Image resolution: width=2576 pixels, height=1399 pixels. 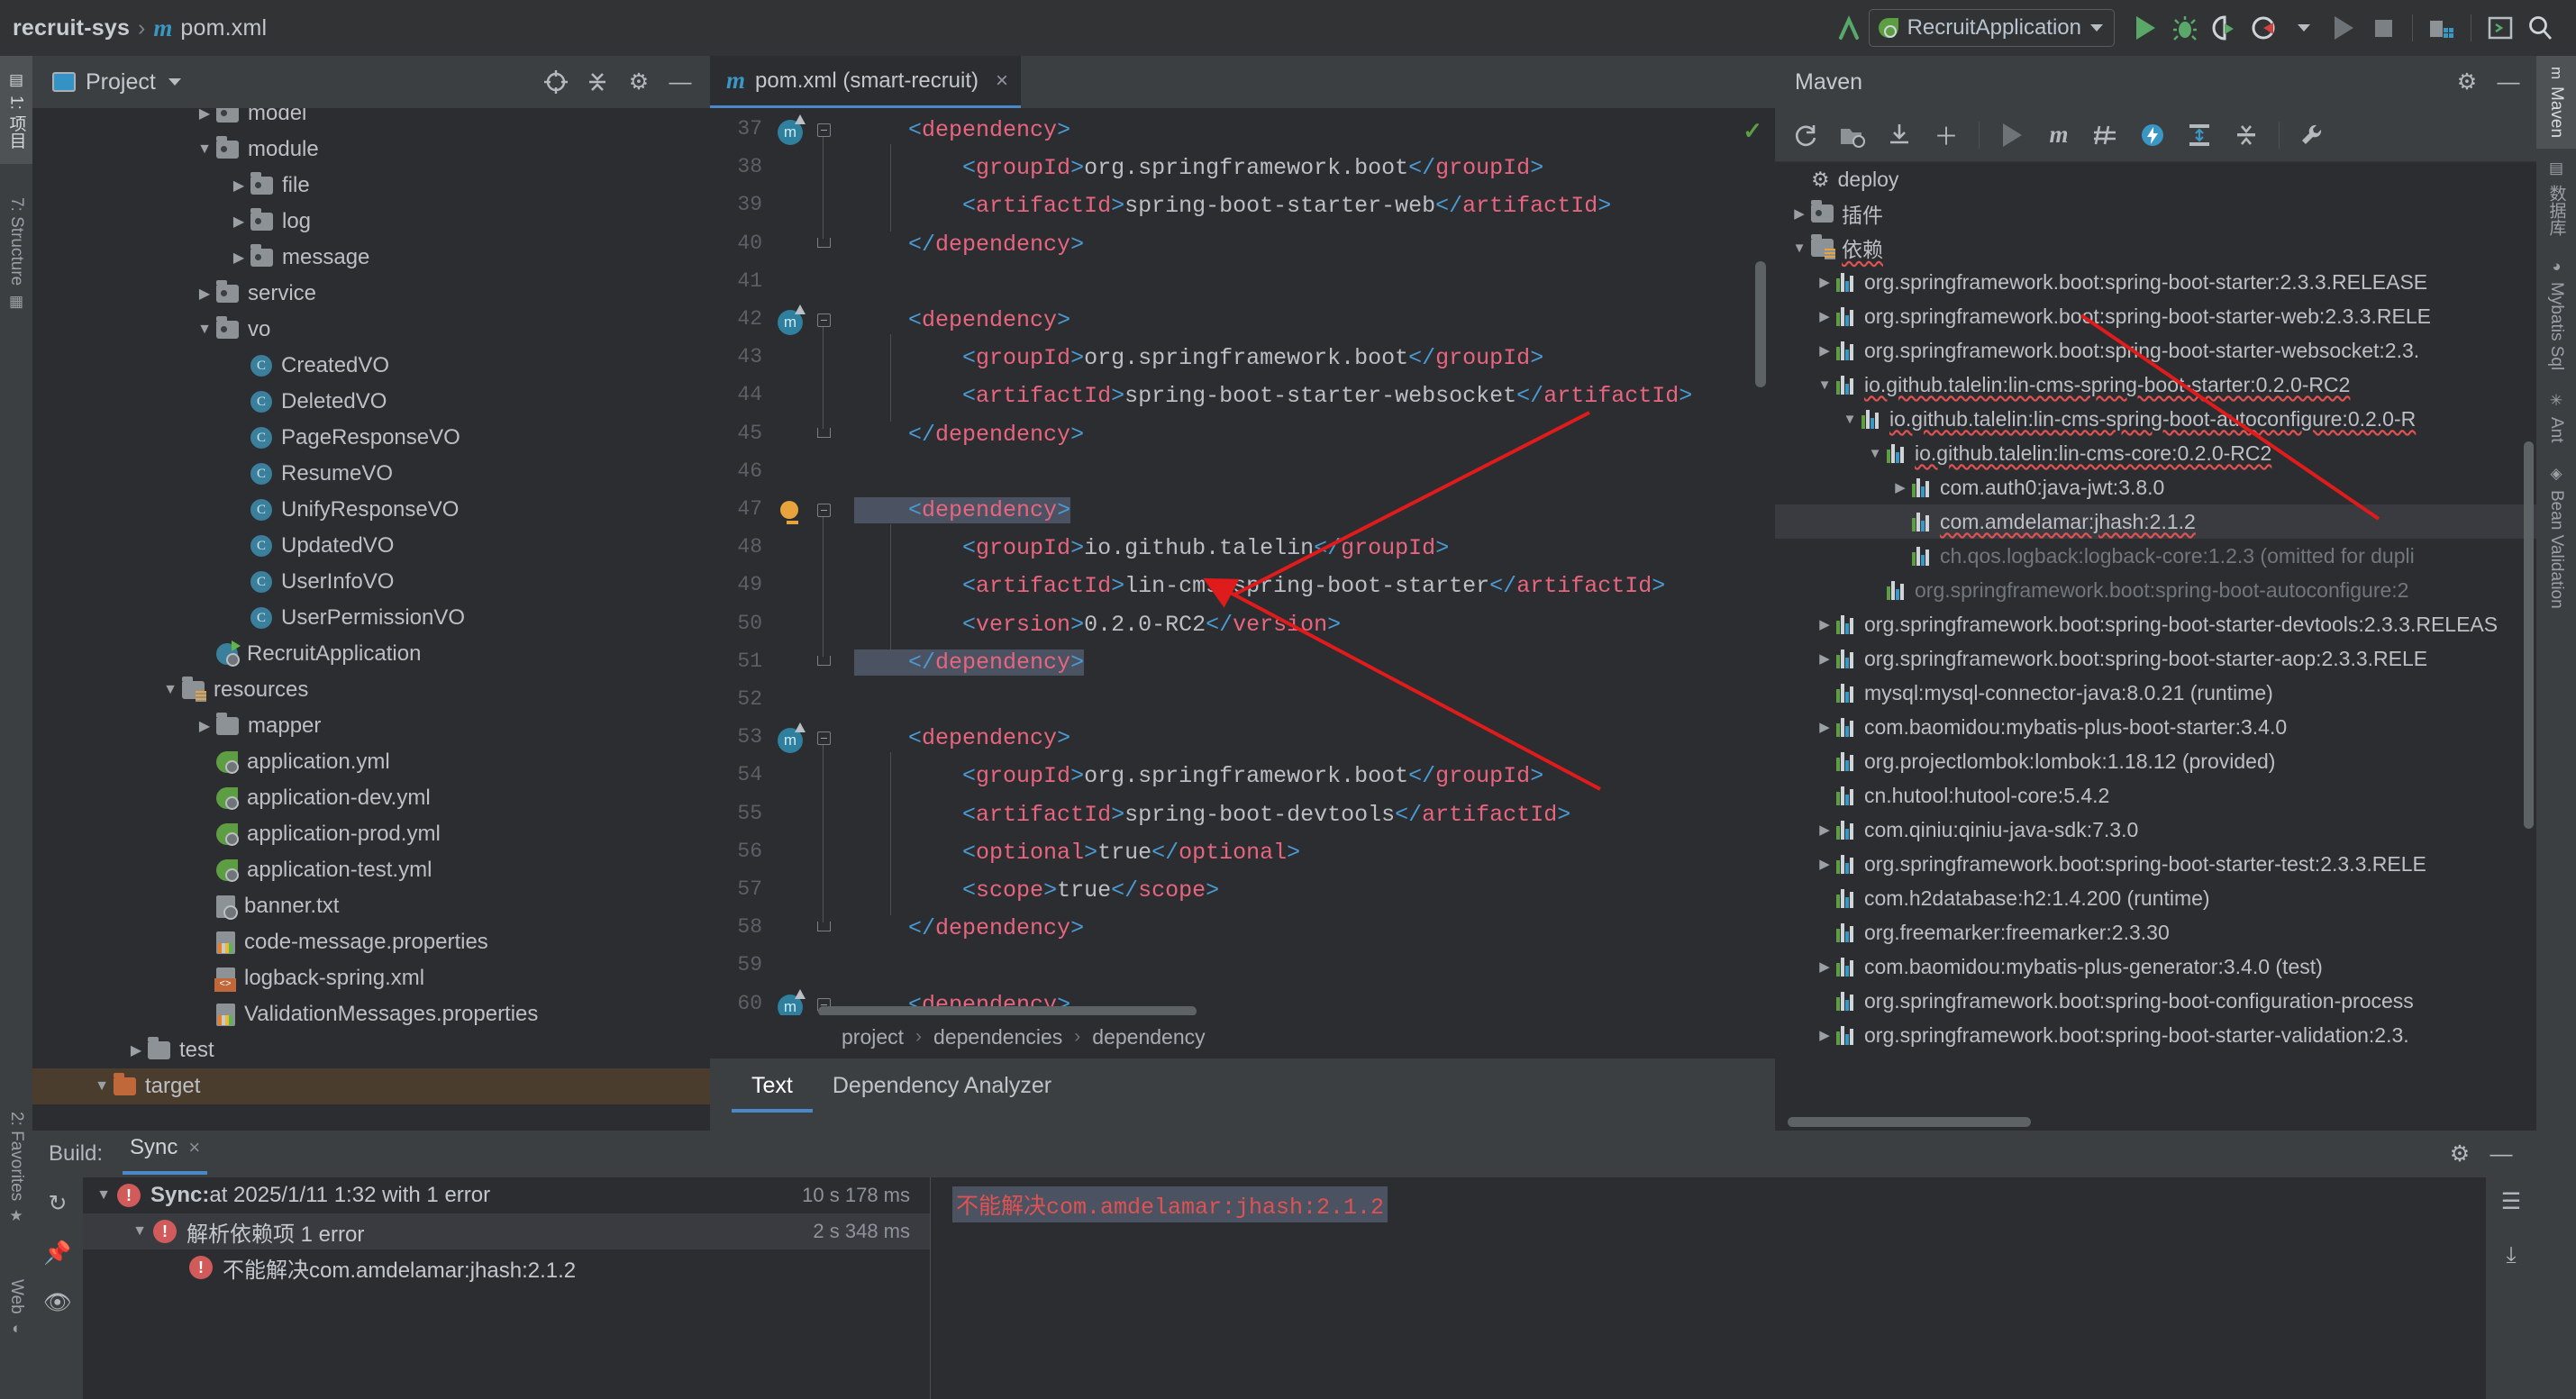 What do you see at coordinates (2155, 487) in the screenshot?
I see `maven-tree-item: ▶ com.auth0:java-jwt:3.8.0` at bounding box center [2155, 487].